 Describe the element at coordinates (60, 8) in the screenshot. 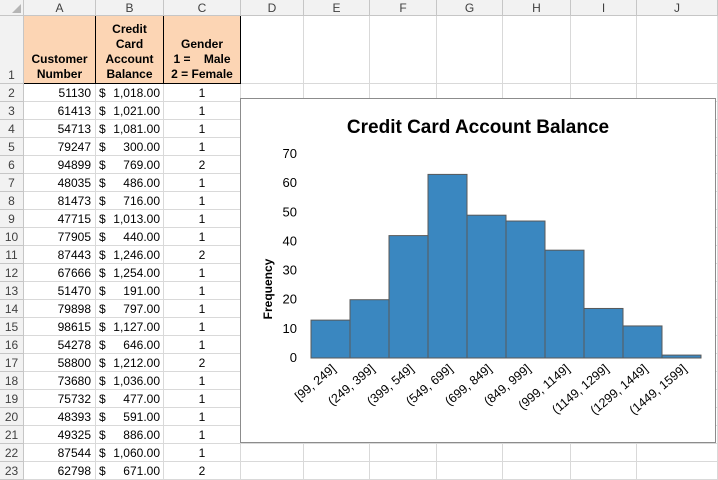

I see `column-header-a: A` at that location.